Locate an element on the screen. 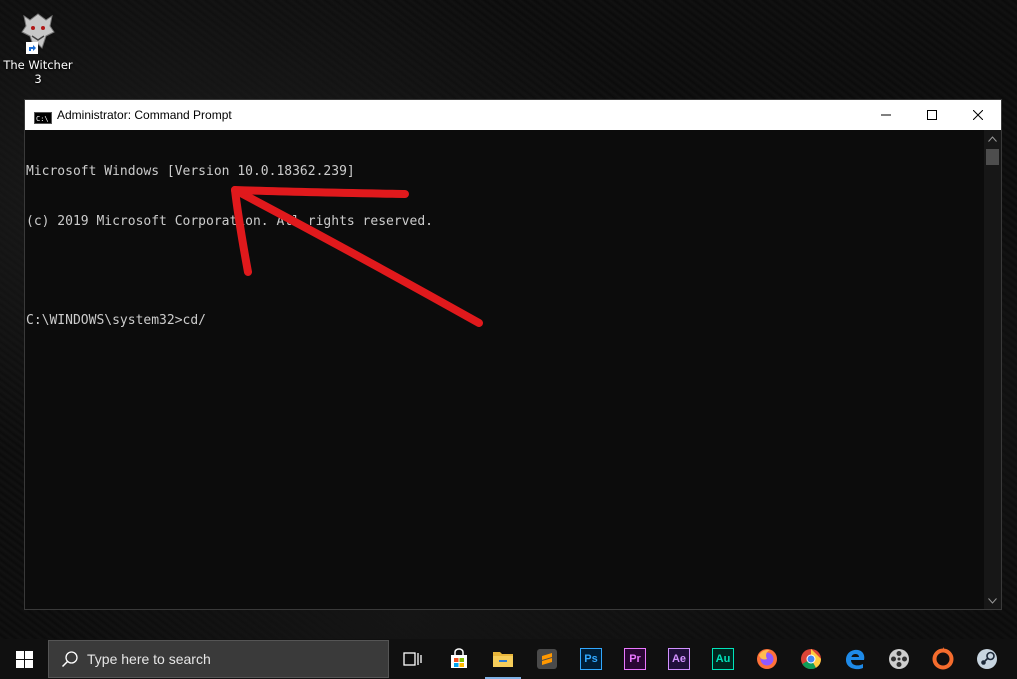 The image size is (1017, 679). taskbar-origin is located at coordinates (943, 659).